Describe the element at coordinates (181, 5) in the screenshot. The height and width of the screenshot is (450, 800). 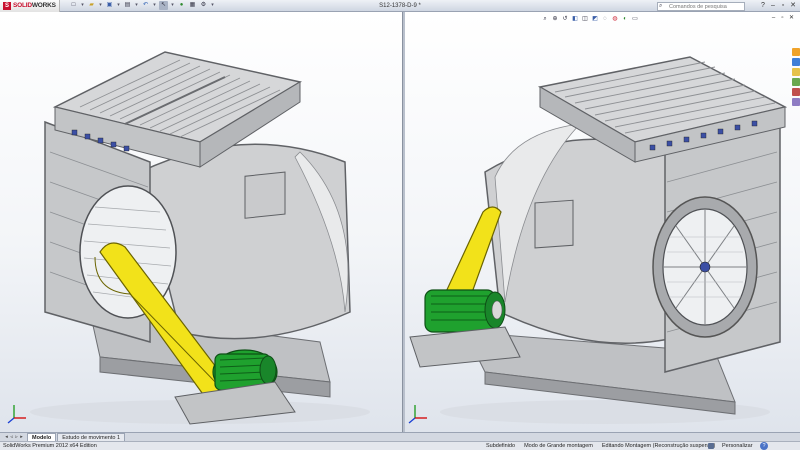
I see `rebuild-icon: ●` at that location.